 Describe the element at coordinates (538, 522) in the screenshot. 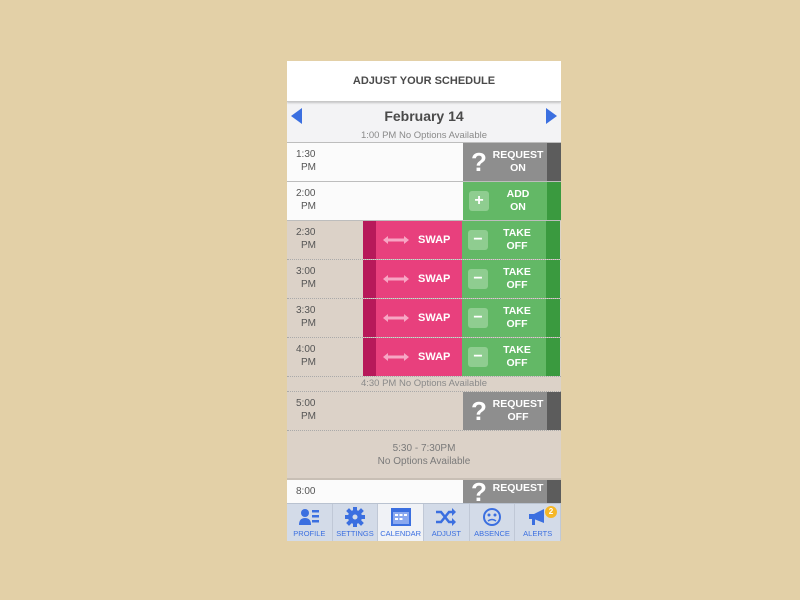

I see `tab-alerts: 2 ALERTS` at that location.